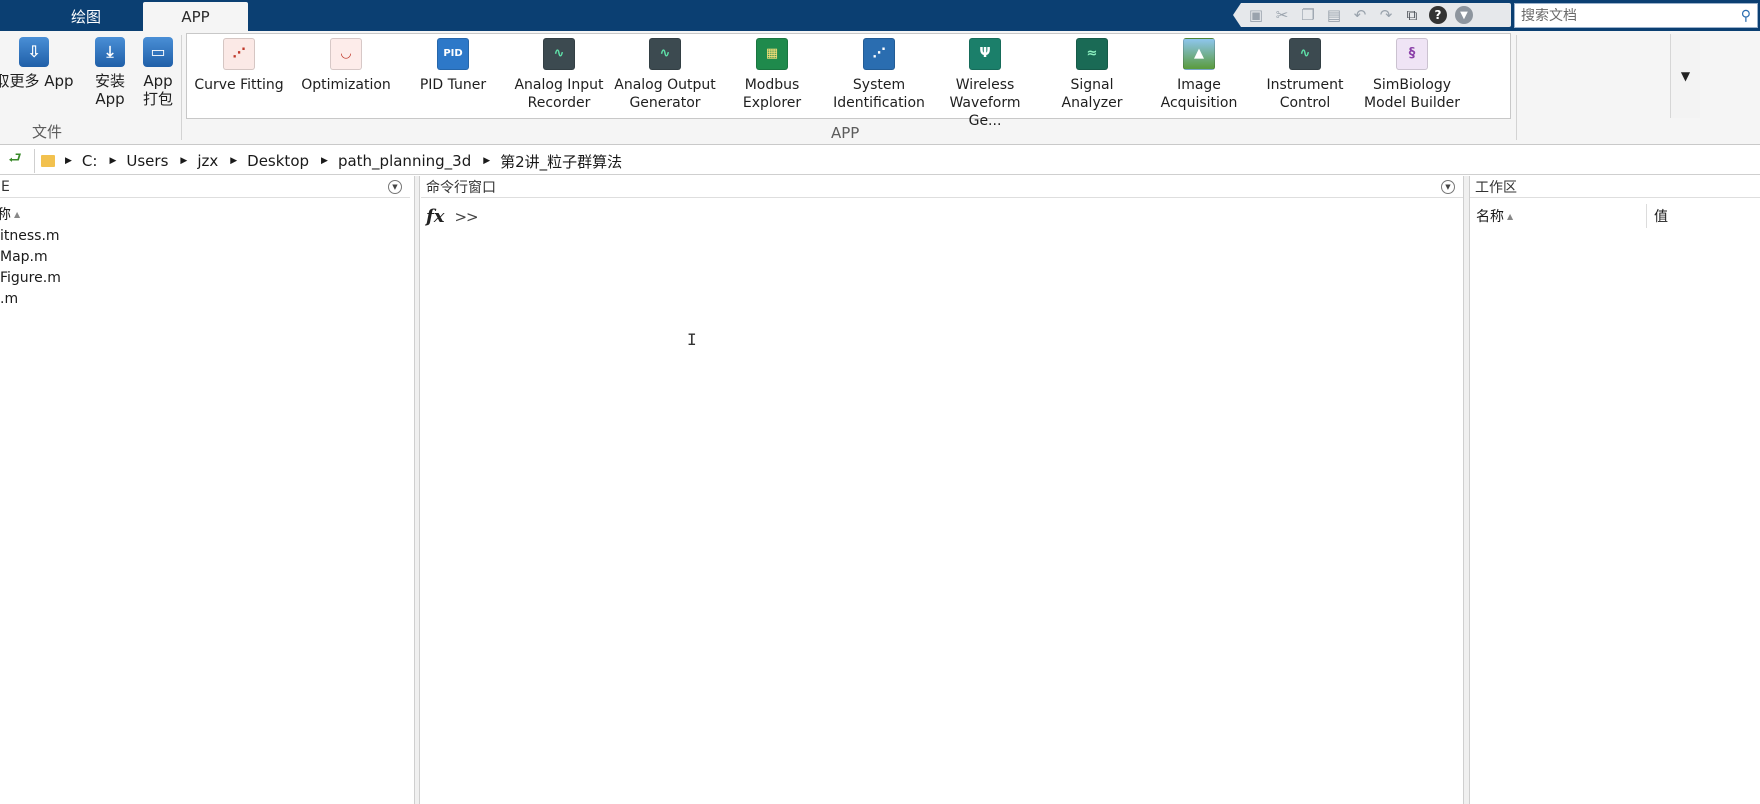  I want to click on cut-icon: ✂, so click(1282, 15).